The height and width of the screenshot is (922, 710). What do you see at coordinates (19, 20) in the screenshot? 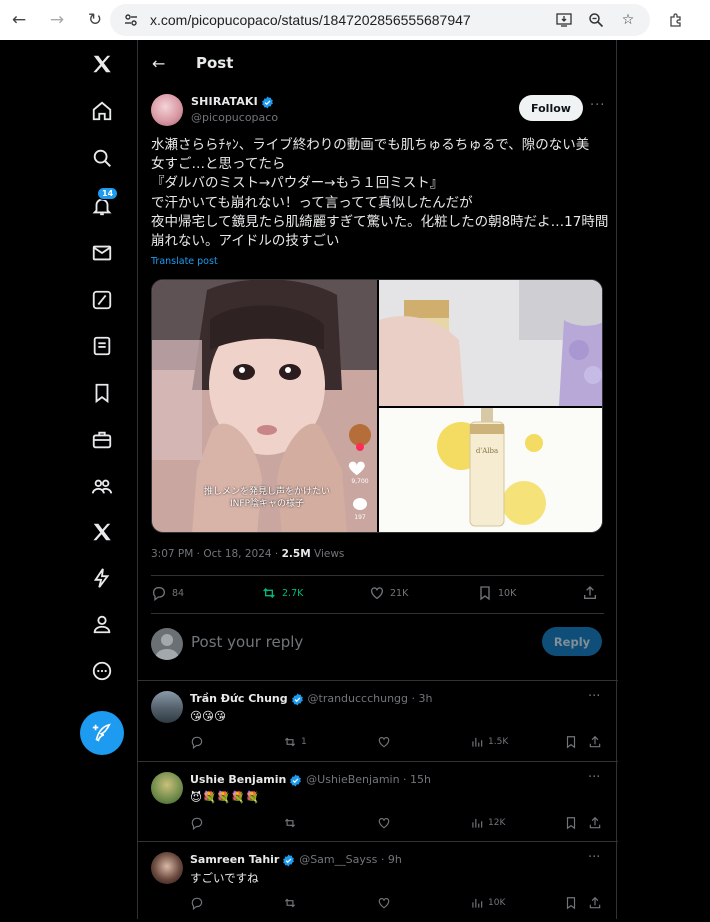
I see `arrow-left-icon: ←` at bounding box center [19, 20].